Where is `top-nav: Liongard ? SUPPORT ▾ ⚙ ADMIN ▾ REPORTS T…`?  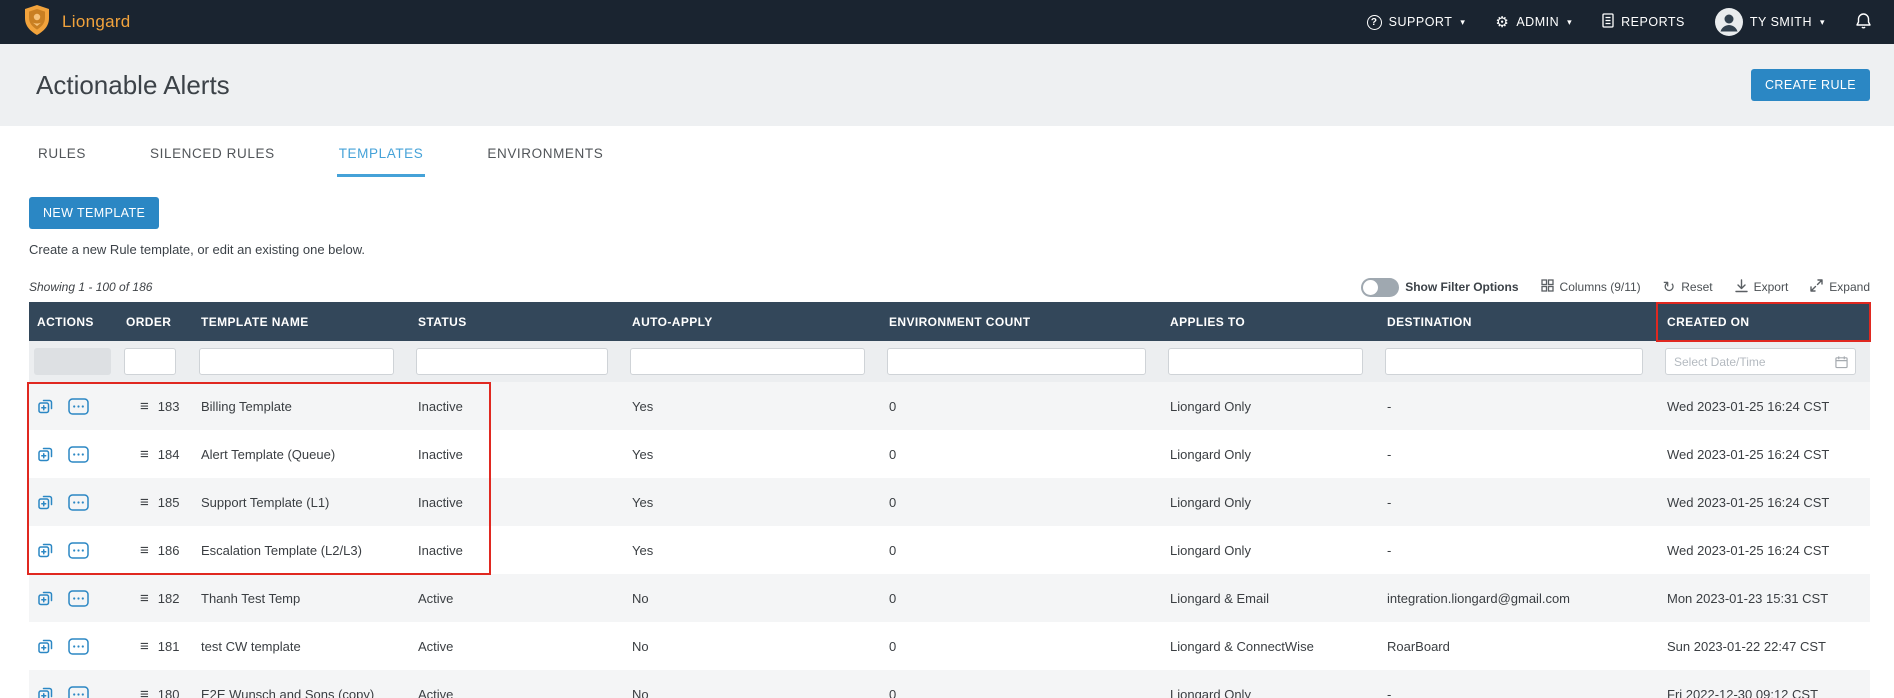 top-nav: Liongard ? SUPPORT ▾ ⚙ ADMIN ▾ REPORTS T… is located at coordinates (947, 22).